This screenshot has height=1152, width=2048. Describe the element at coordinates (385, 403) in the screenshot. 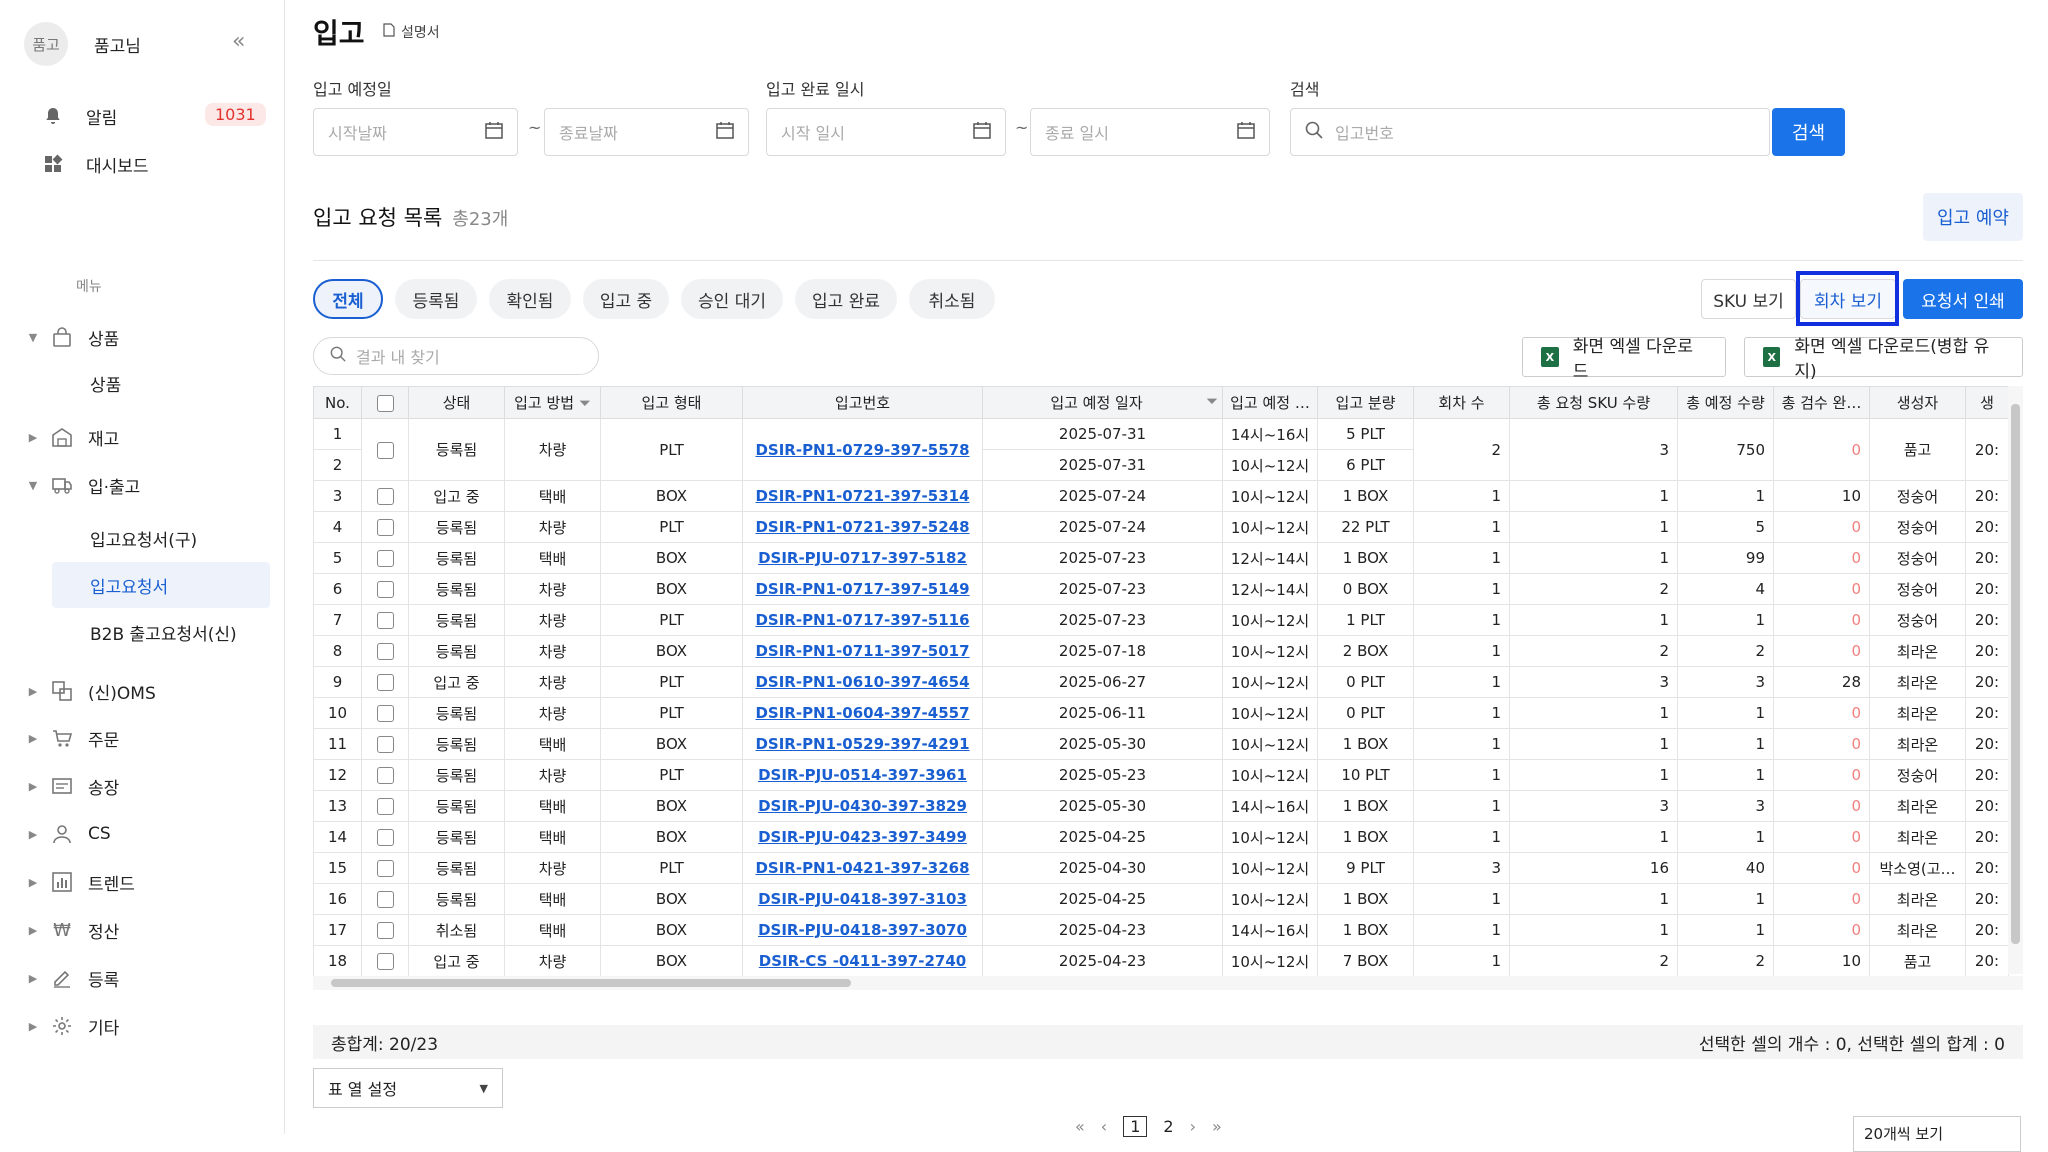

I see `select-all-checkbox` at that location.